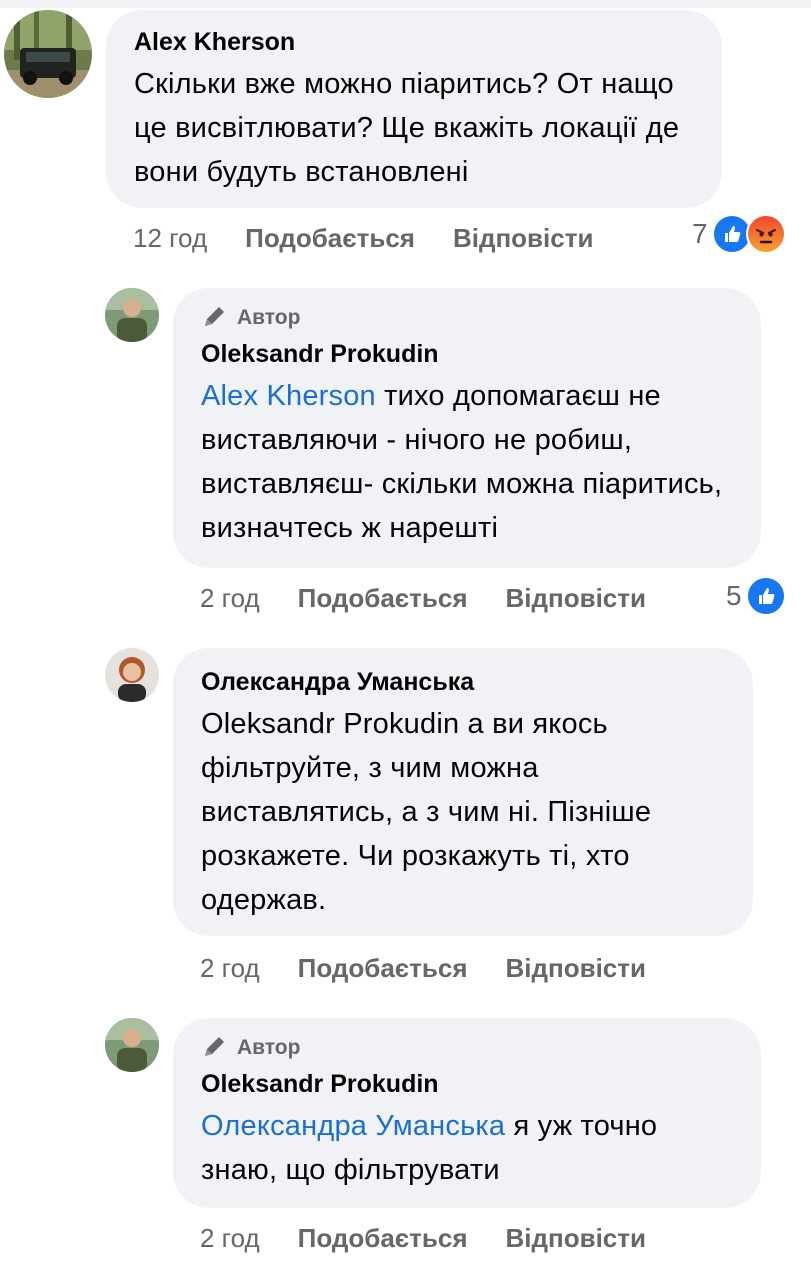 The height and width of the screenshot is (1280, 811). I want to click on mention-link: Alex Kherson, so click(288, 396).